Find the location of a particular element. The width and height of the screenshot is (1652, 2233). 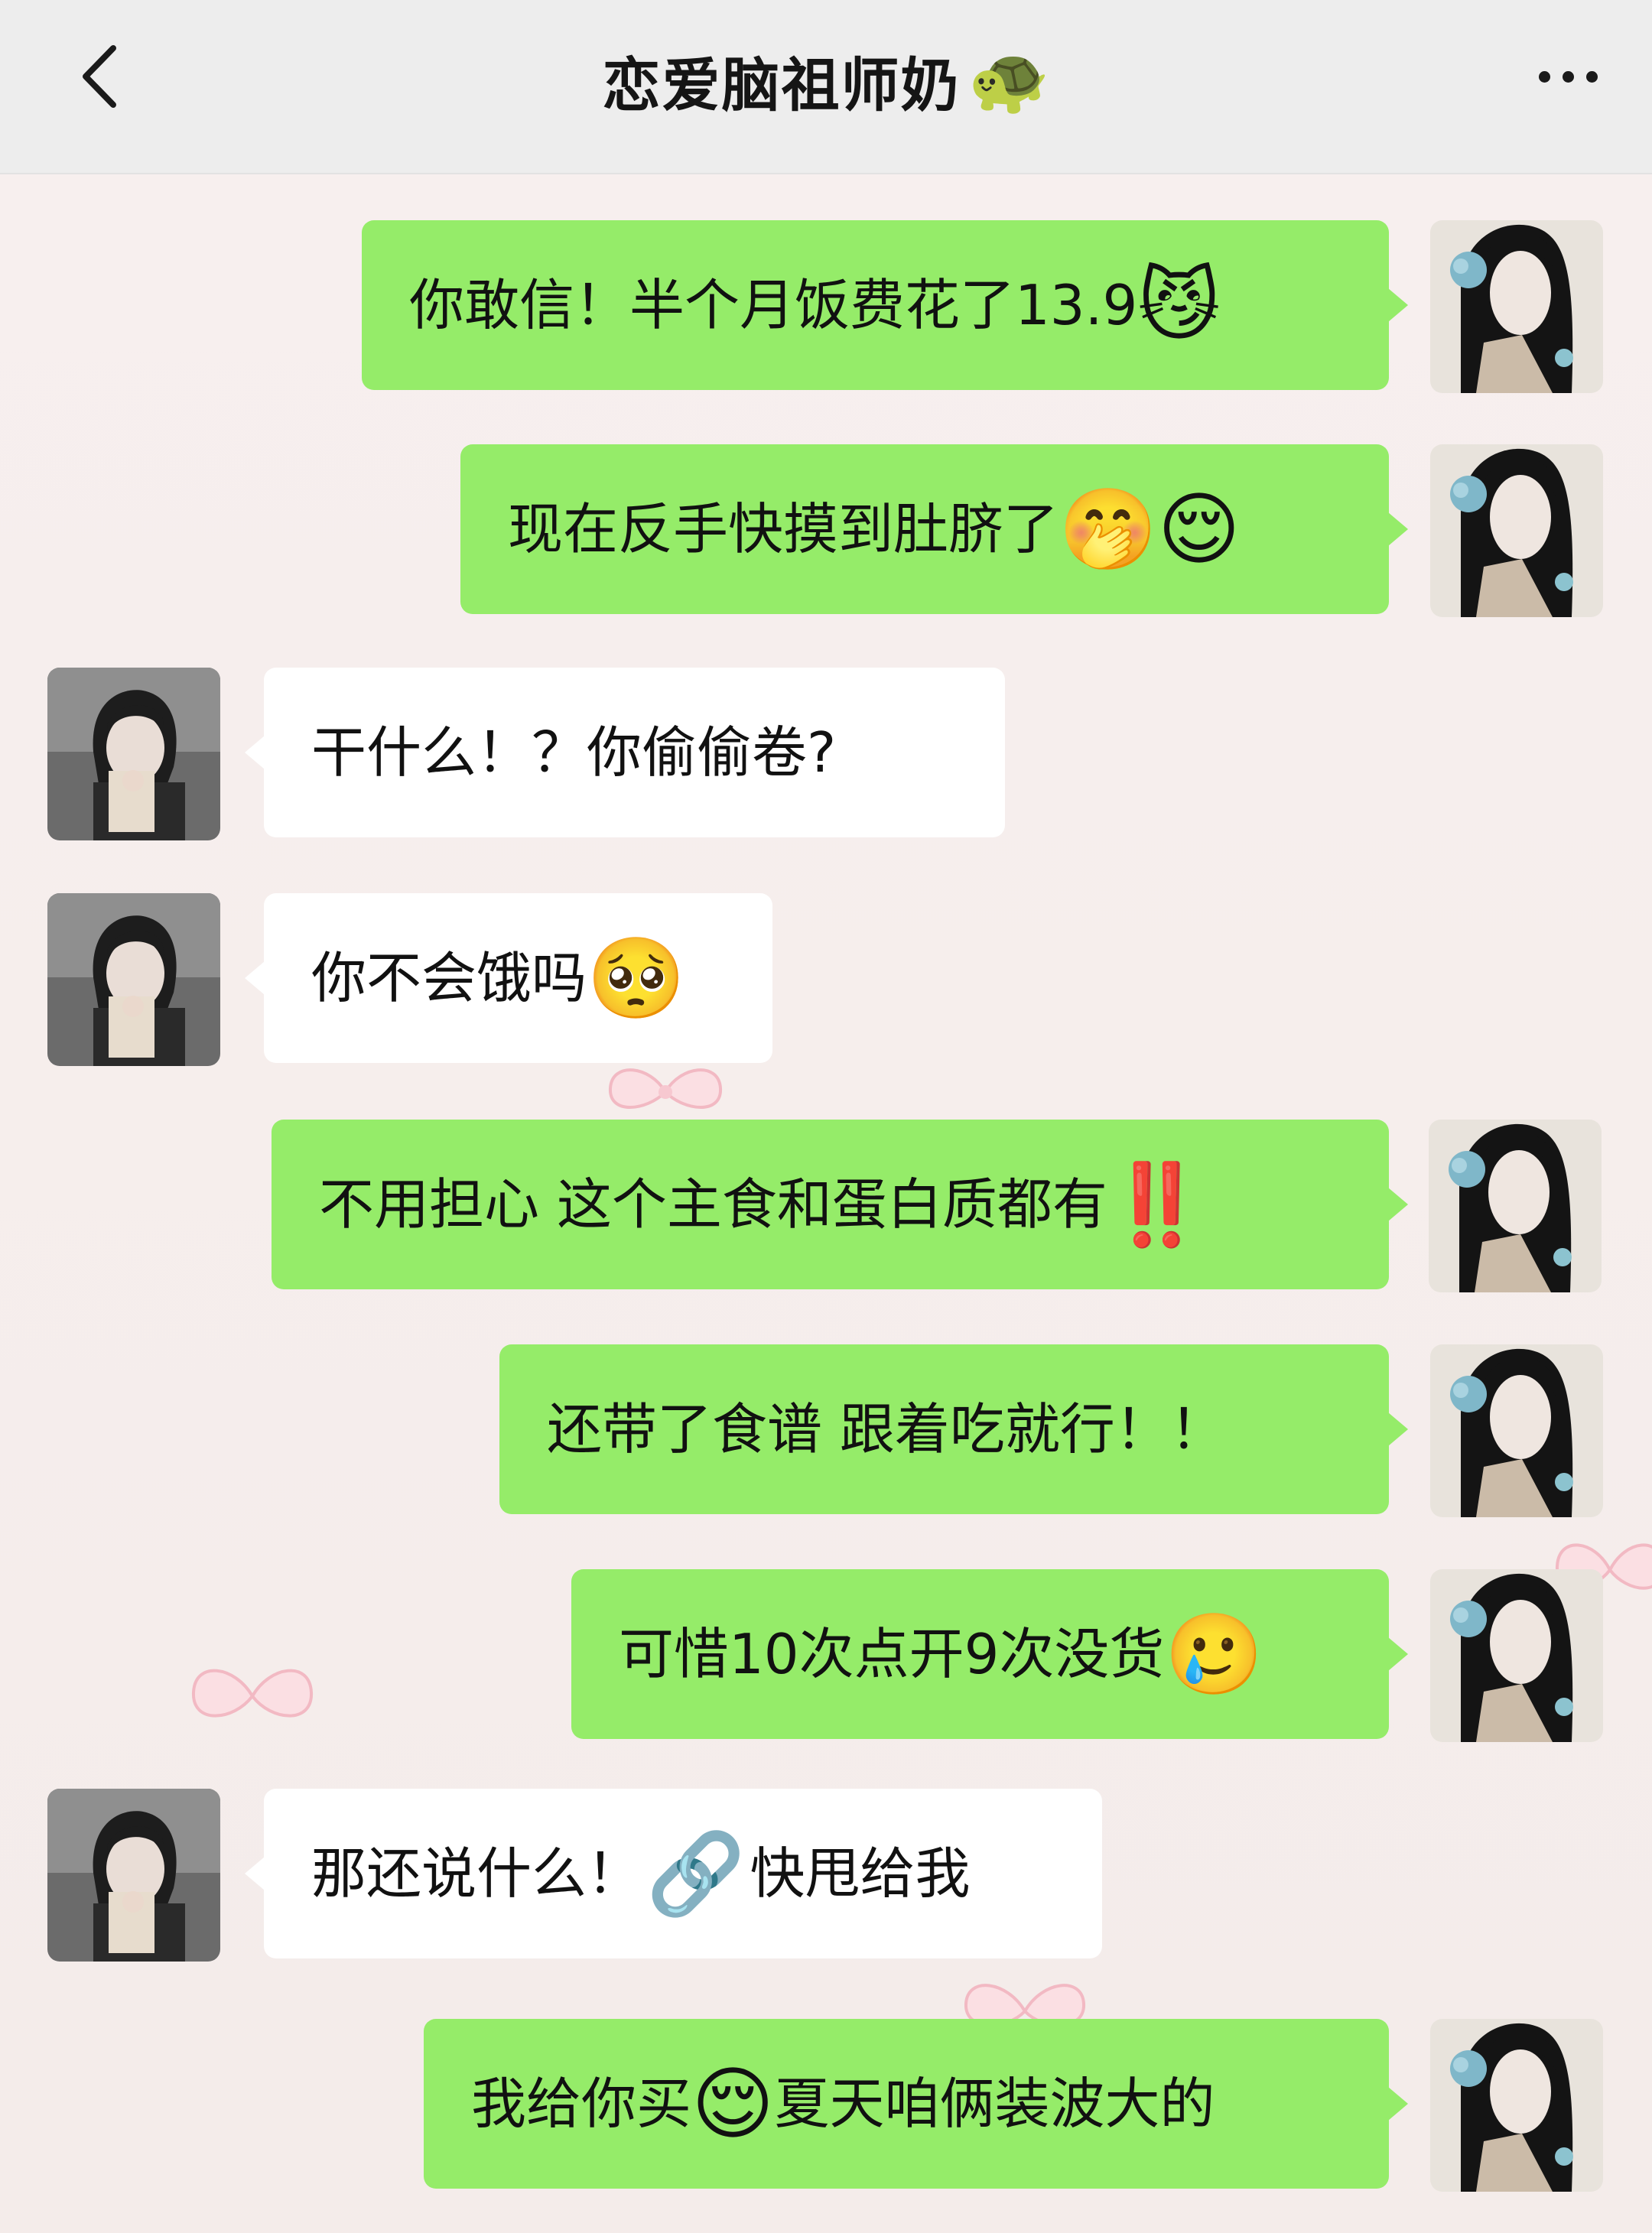

chat-header: 恋爱脑祖师奶 🐢 is located at coordinates (826, 87).